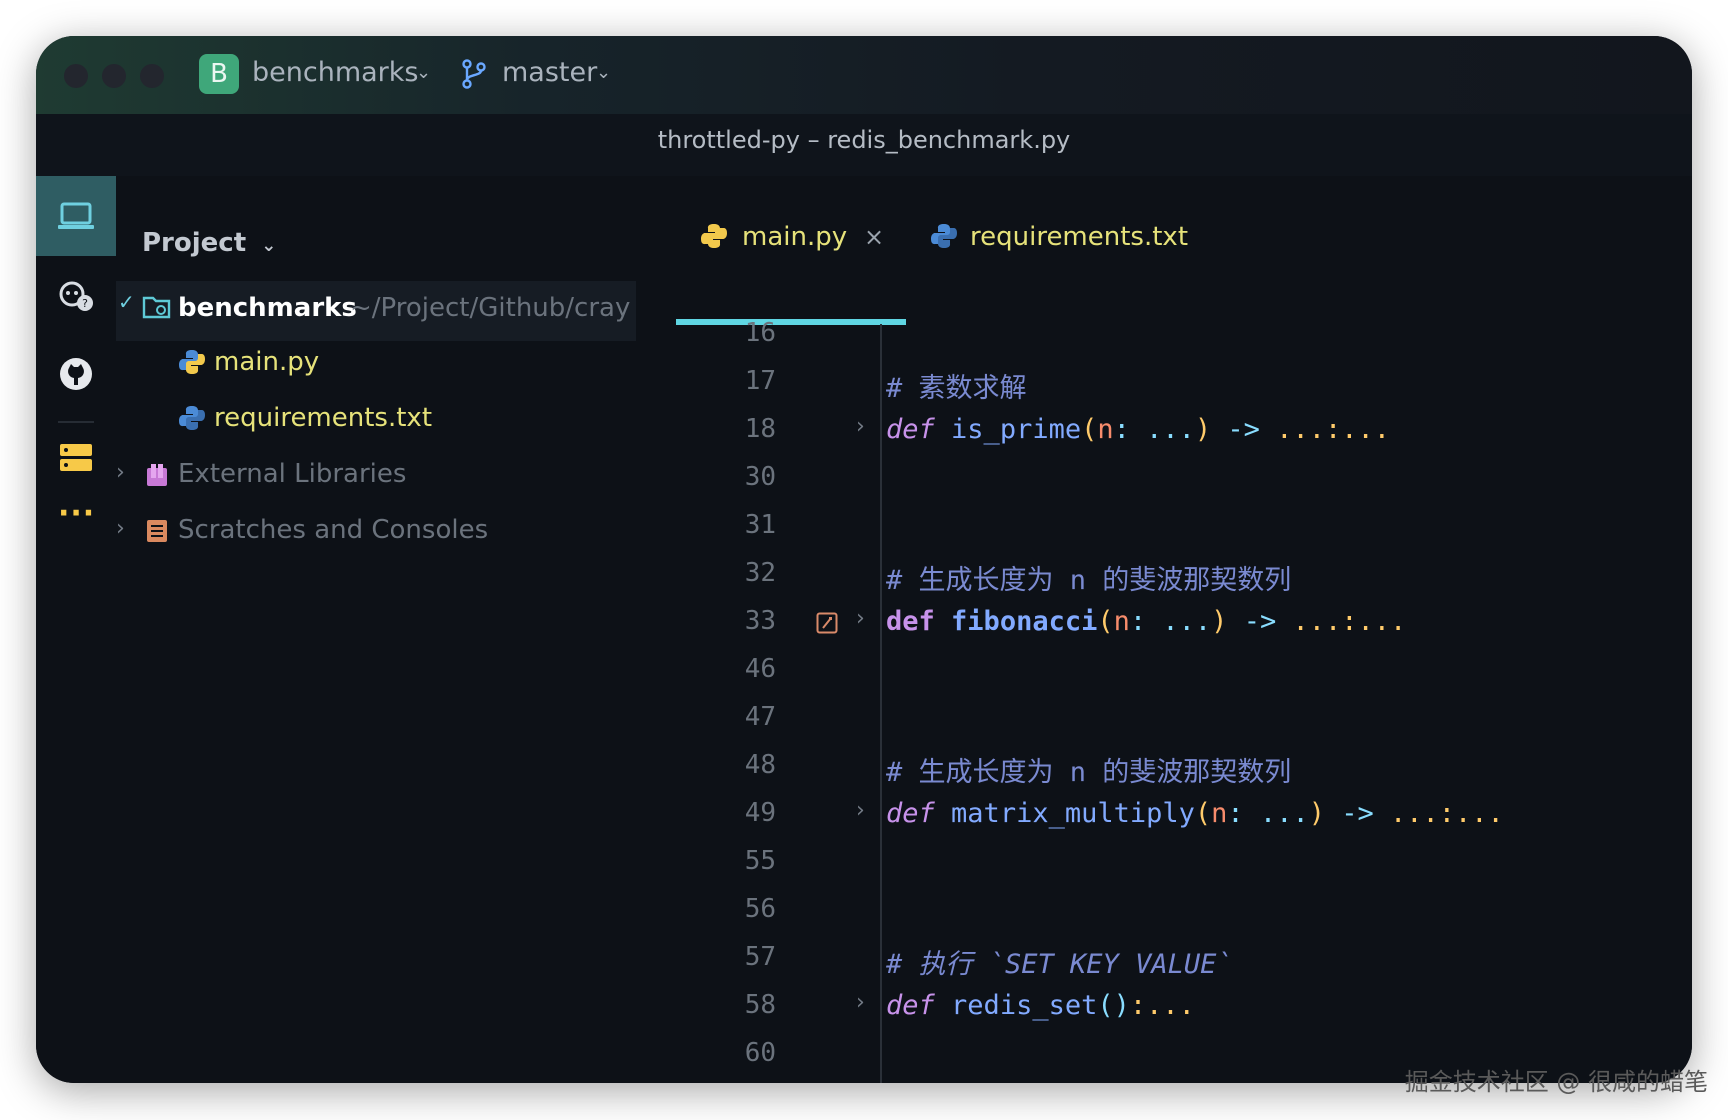  Describe the element at coordinates (760, 957) in the screenshot. I see `line-number: 57` at that location.